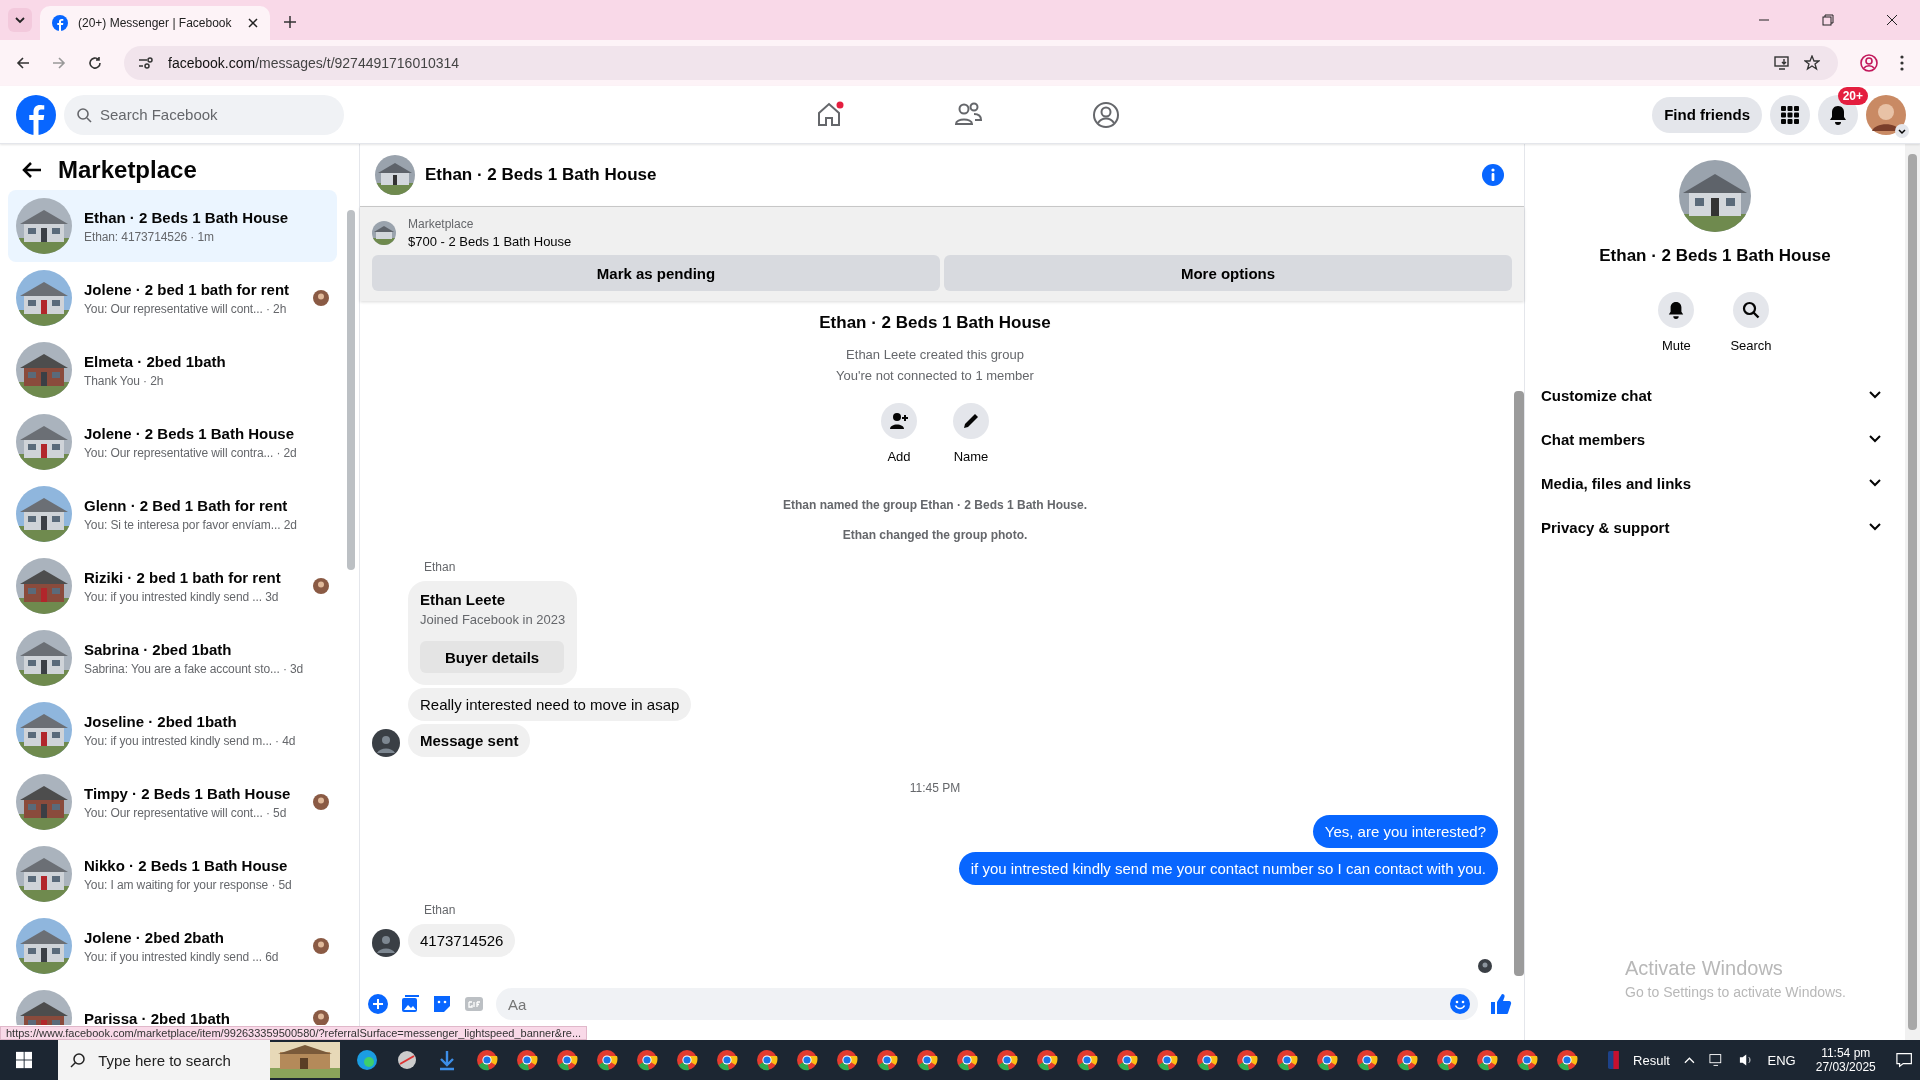  Describe the element at coordinates (1751, 345) in the screenshot. I see `action-label: Search` at that location.